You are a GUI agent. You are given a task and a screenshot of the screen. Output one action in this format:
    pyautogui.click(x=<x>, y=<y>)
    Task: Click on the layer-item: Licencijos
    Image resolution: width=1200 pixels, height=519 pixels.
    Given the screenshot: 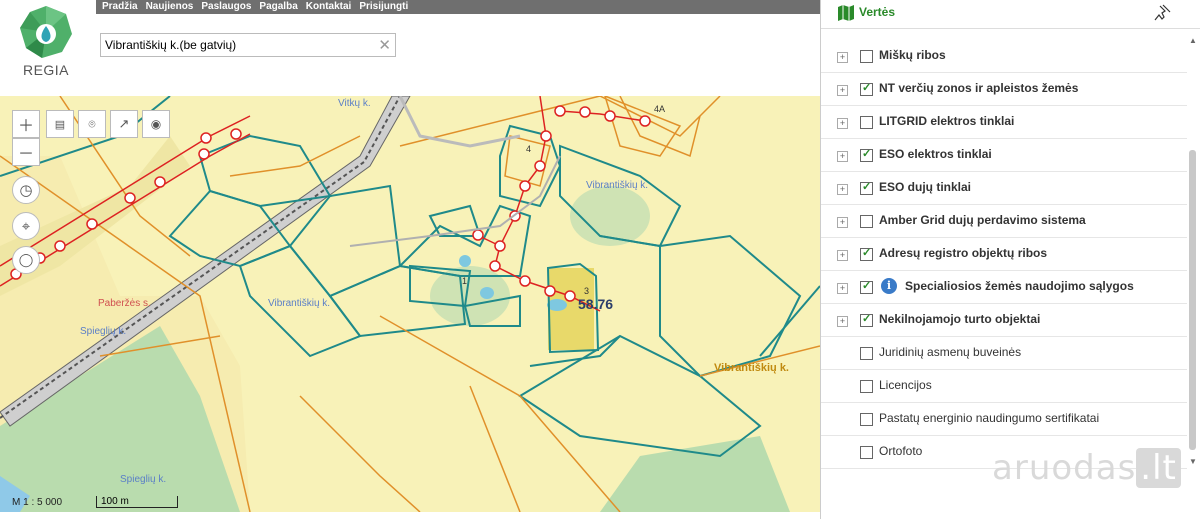 What is the action you would take?
    pyautogui.click(x=1004, y=386)
    